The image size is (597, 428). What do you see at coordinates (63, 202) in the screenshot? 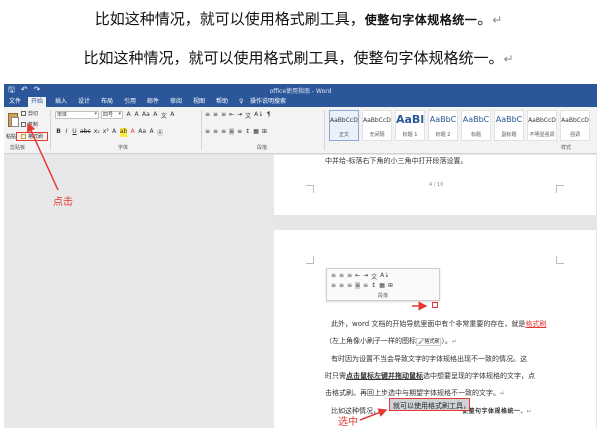
I see `click-annotation: 点击` at bounding box center [63, 202].